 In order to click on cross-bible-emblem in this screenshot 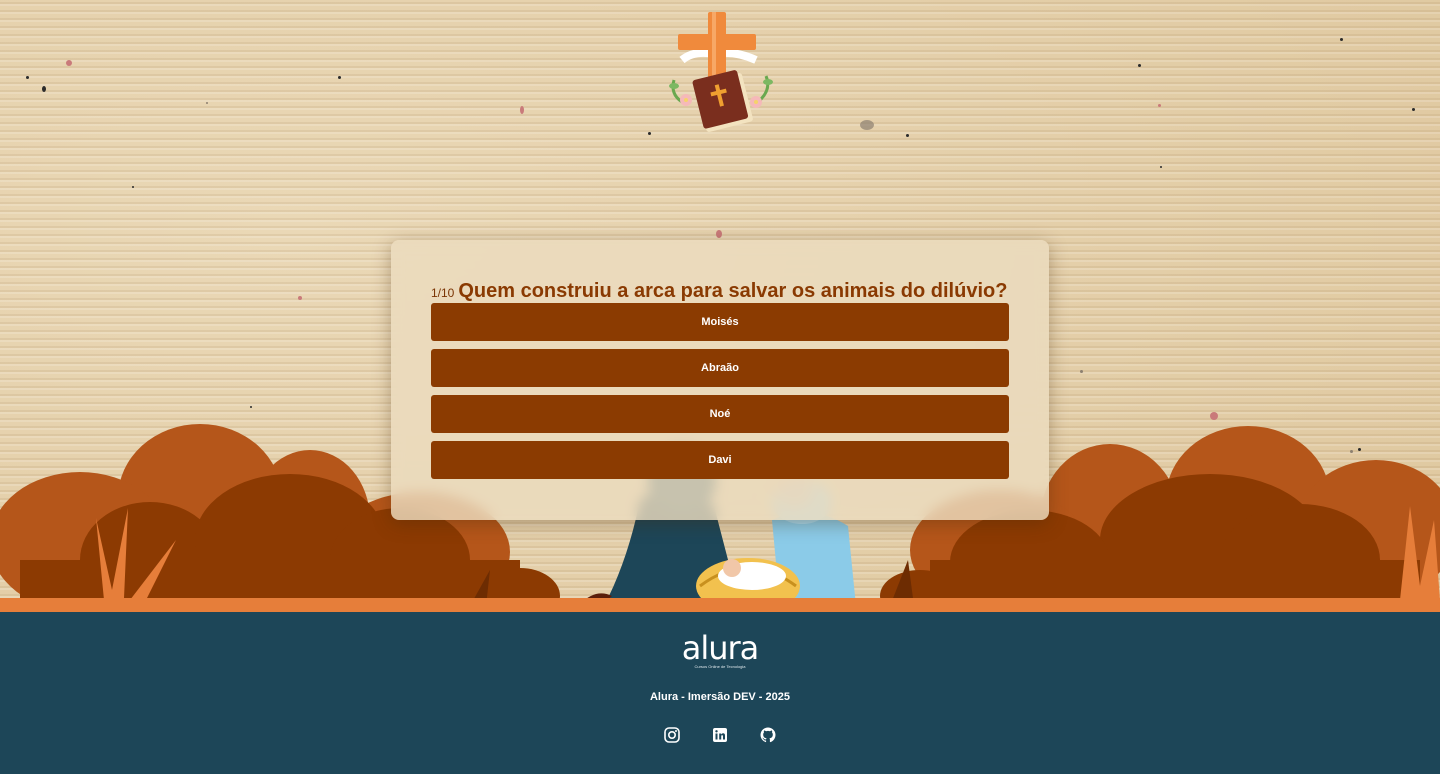, I will do `click(720, 72)`.